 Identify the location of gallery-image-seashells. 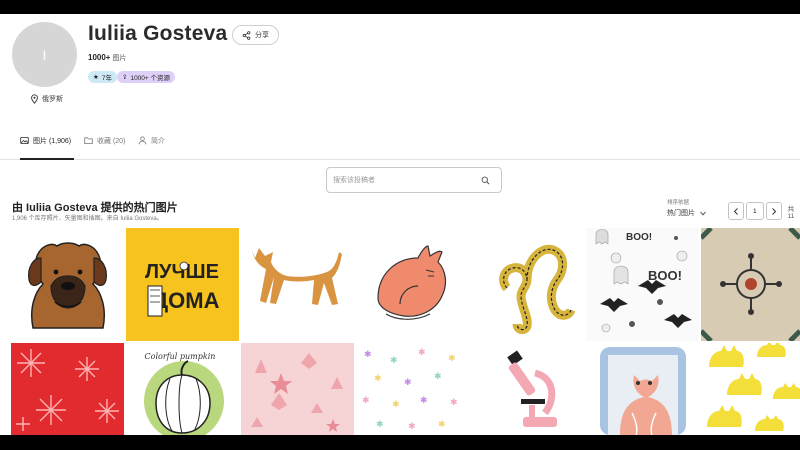
(297, 389).